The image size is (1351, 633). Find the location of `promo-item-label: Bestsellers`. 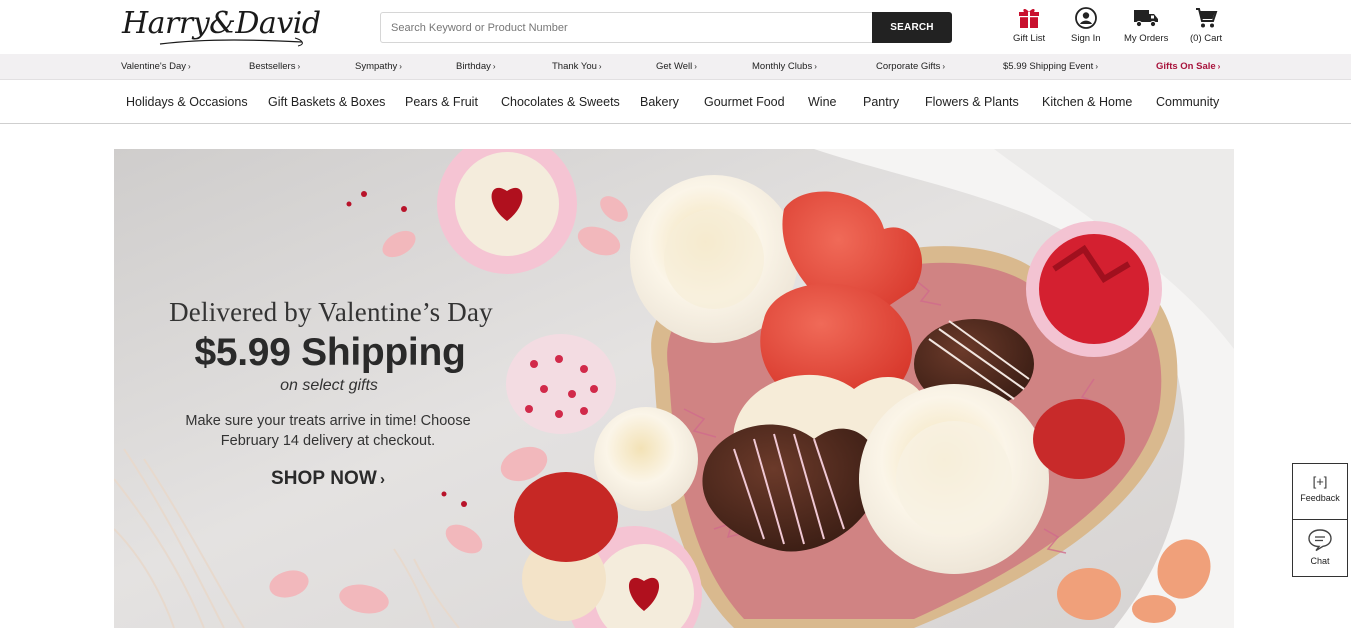

promo-item-label: Bestsellers is located at coordinates (272, 66).